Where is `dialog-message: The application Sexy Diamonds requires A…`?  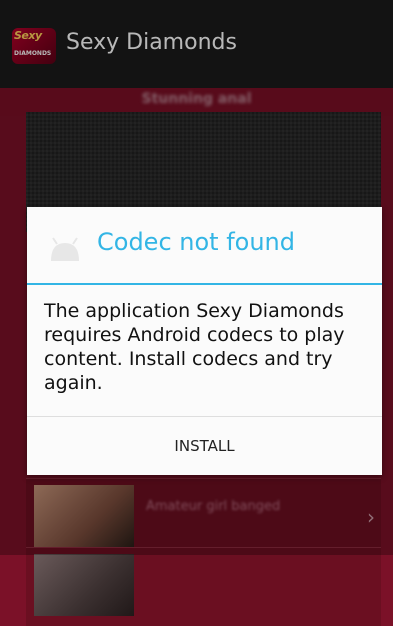 dialog-message: The application Sexy Diamonds requires A… is located at coordinates (194, 347).